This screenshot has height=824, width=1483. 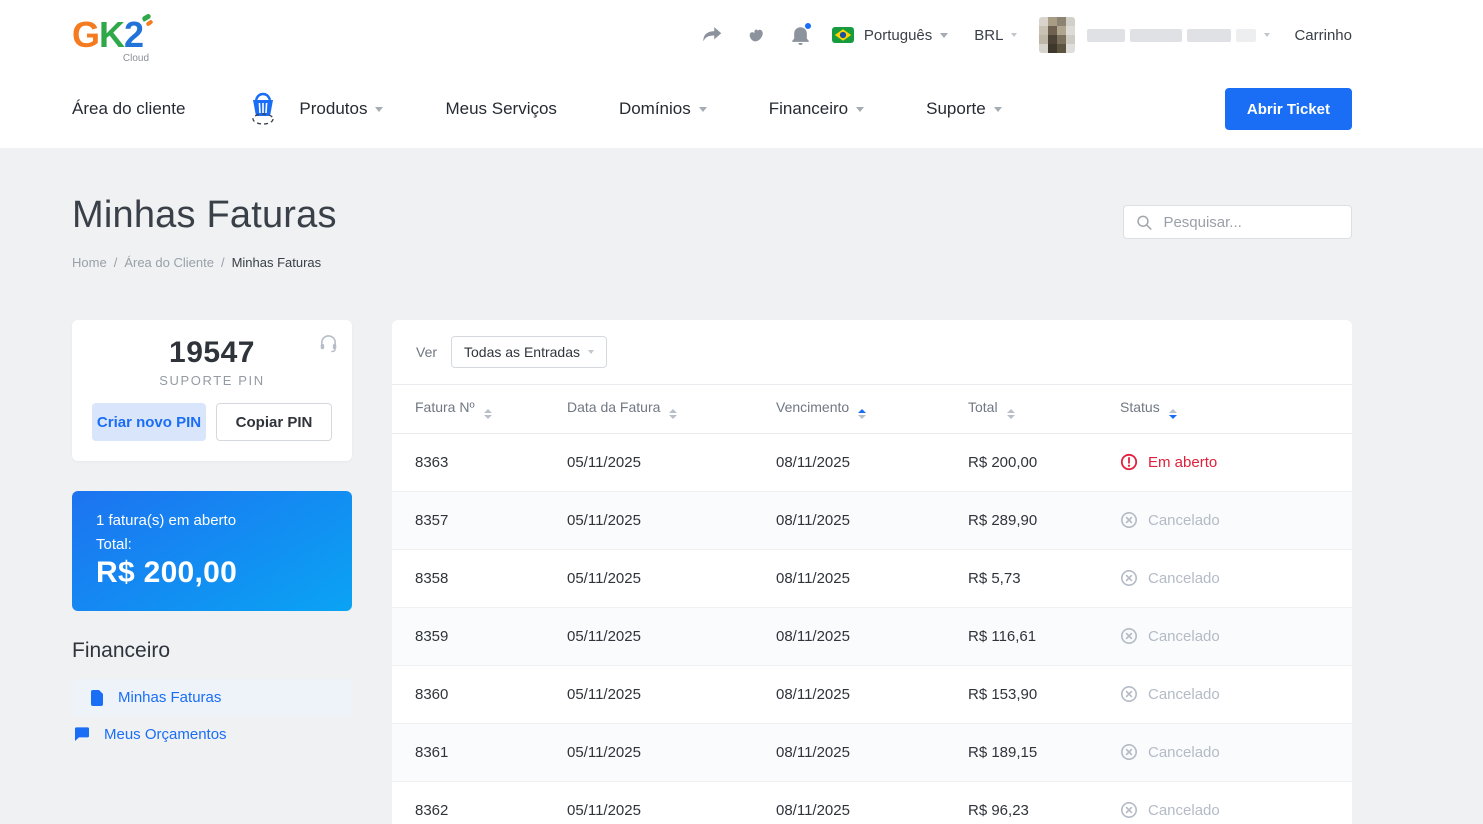 What do you see at coordinates (1155, 35) in the screenshot?
I see `user-menu` at bounding box center [1155, 35].